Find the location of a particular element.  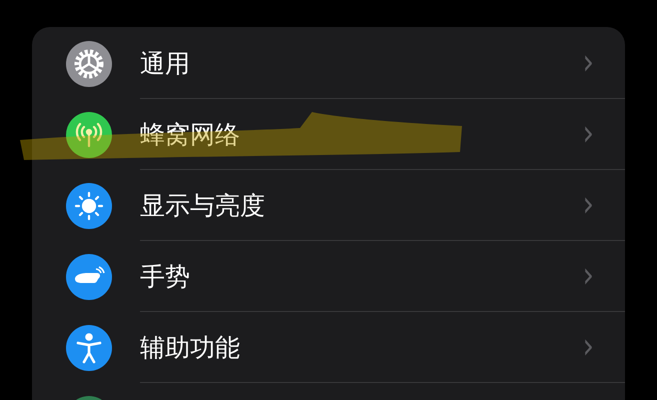

sun-icon is located at coordinates (89, 205).